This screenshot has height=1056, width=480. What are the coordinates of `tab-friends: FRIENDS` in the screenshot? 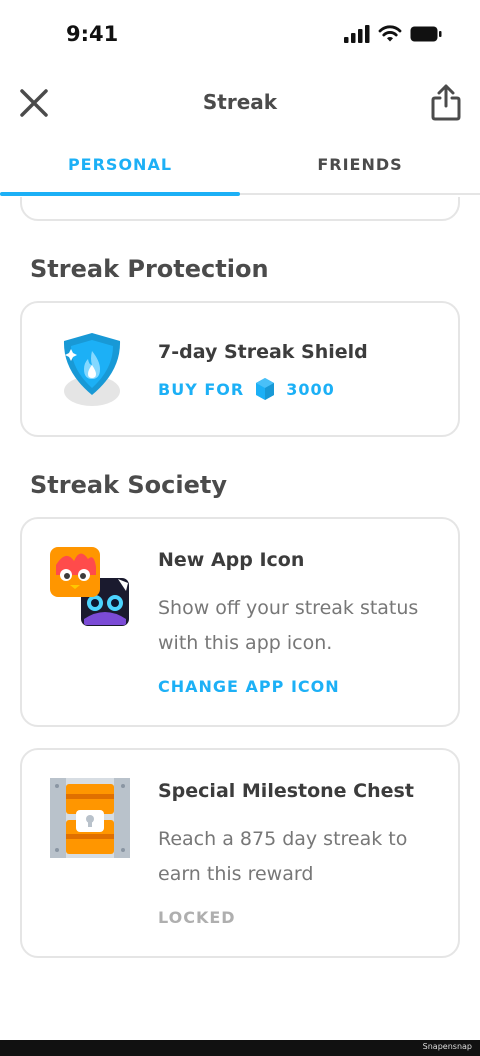 It's located at (360, 169).